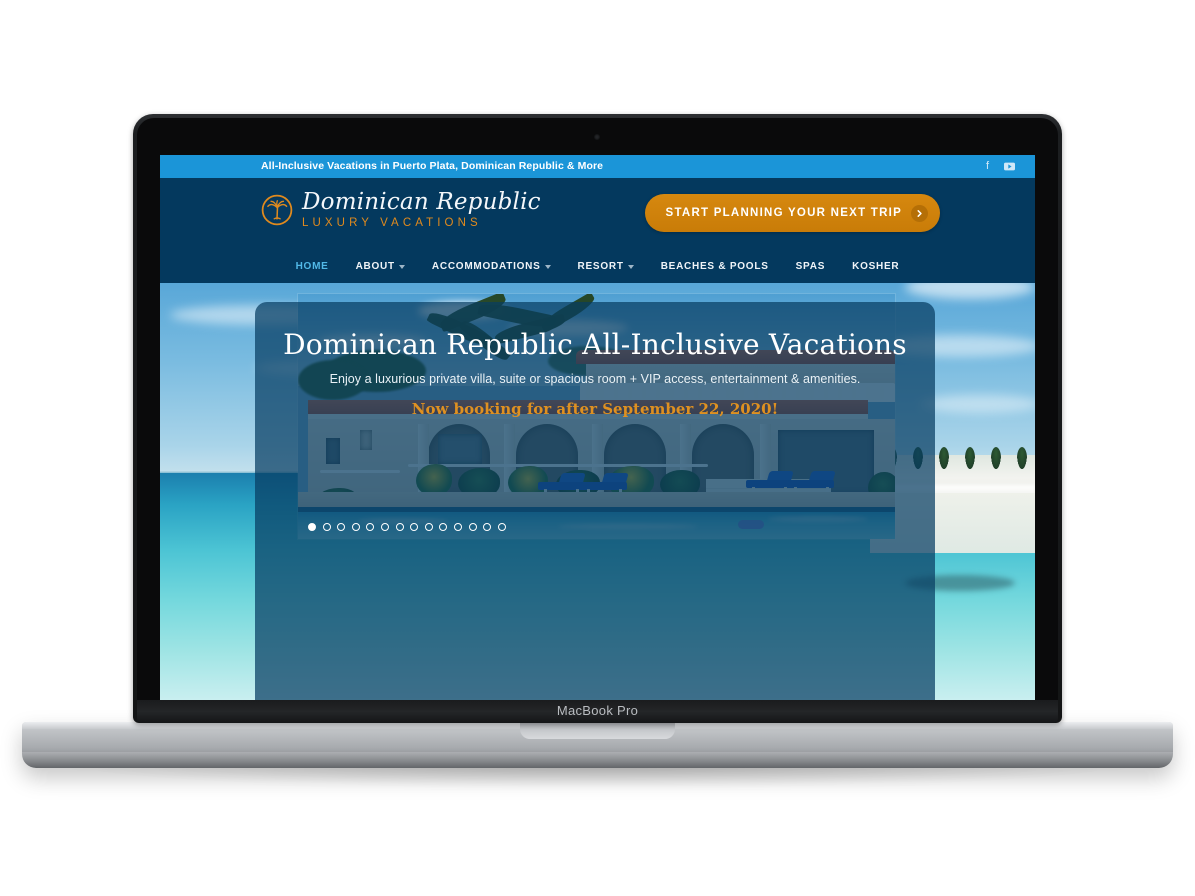 The width and height of the screenshot is (1195, 896). Describe the element at coordinates (597, 760) in the screenshot. I see `laptop-base-front` at that location.